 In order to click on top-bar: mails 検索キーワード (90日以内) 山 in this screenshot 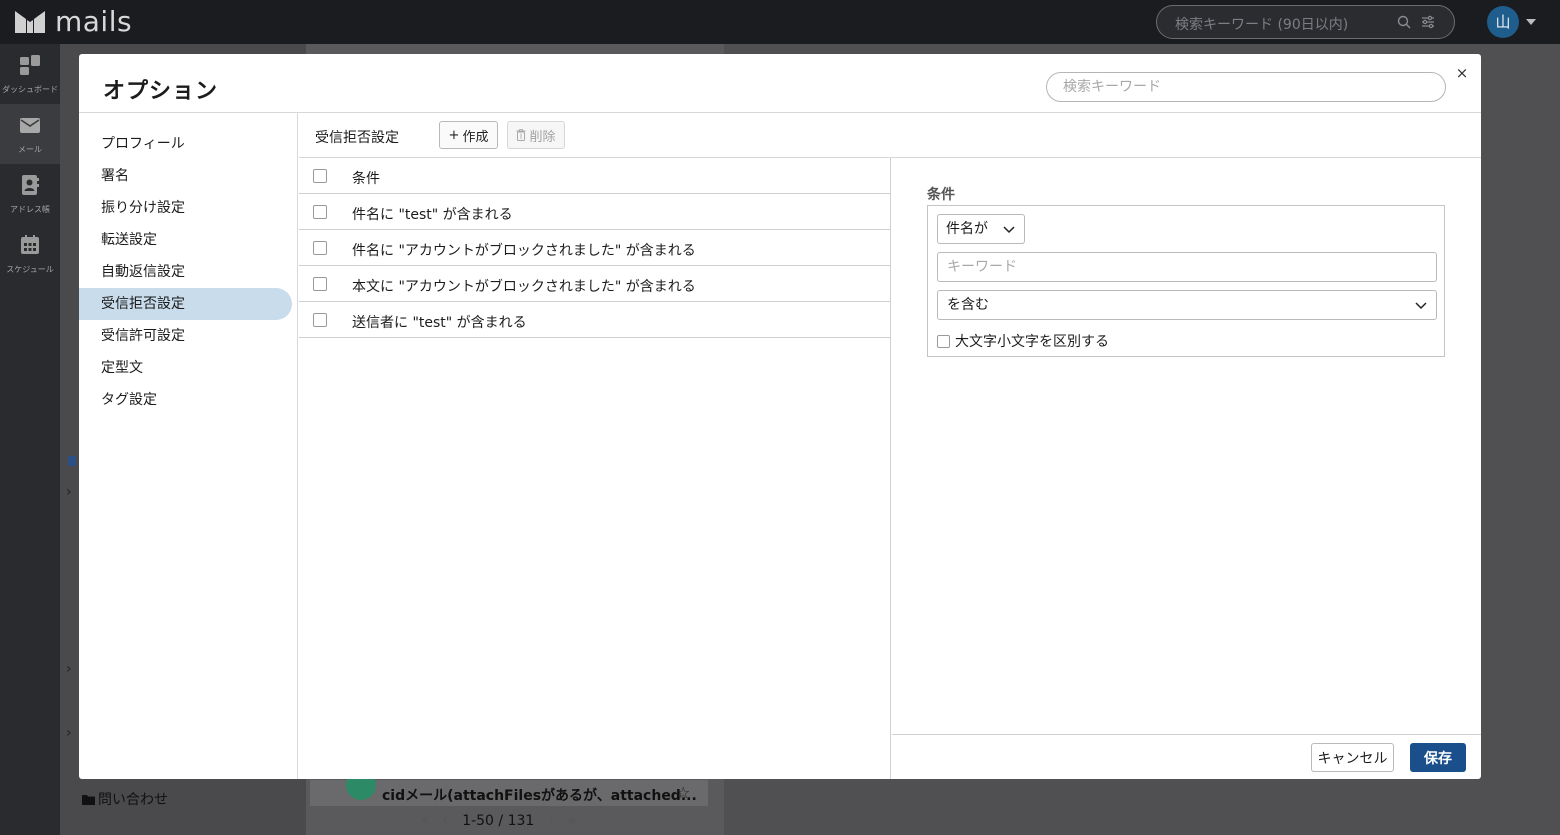, I will do `click(780, 22)`.